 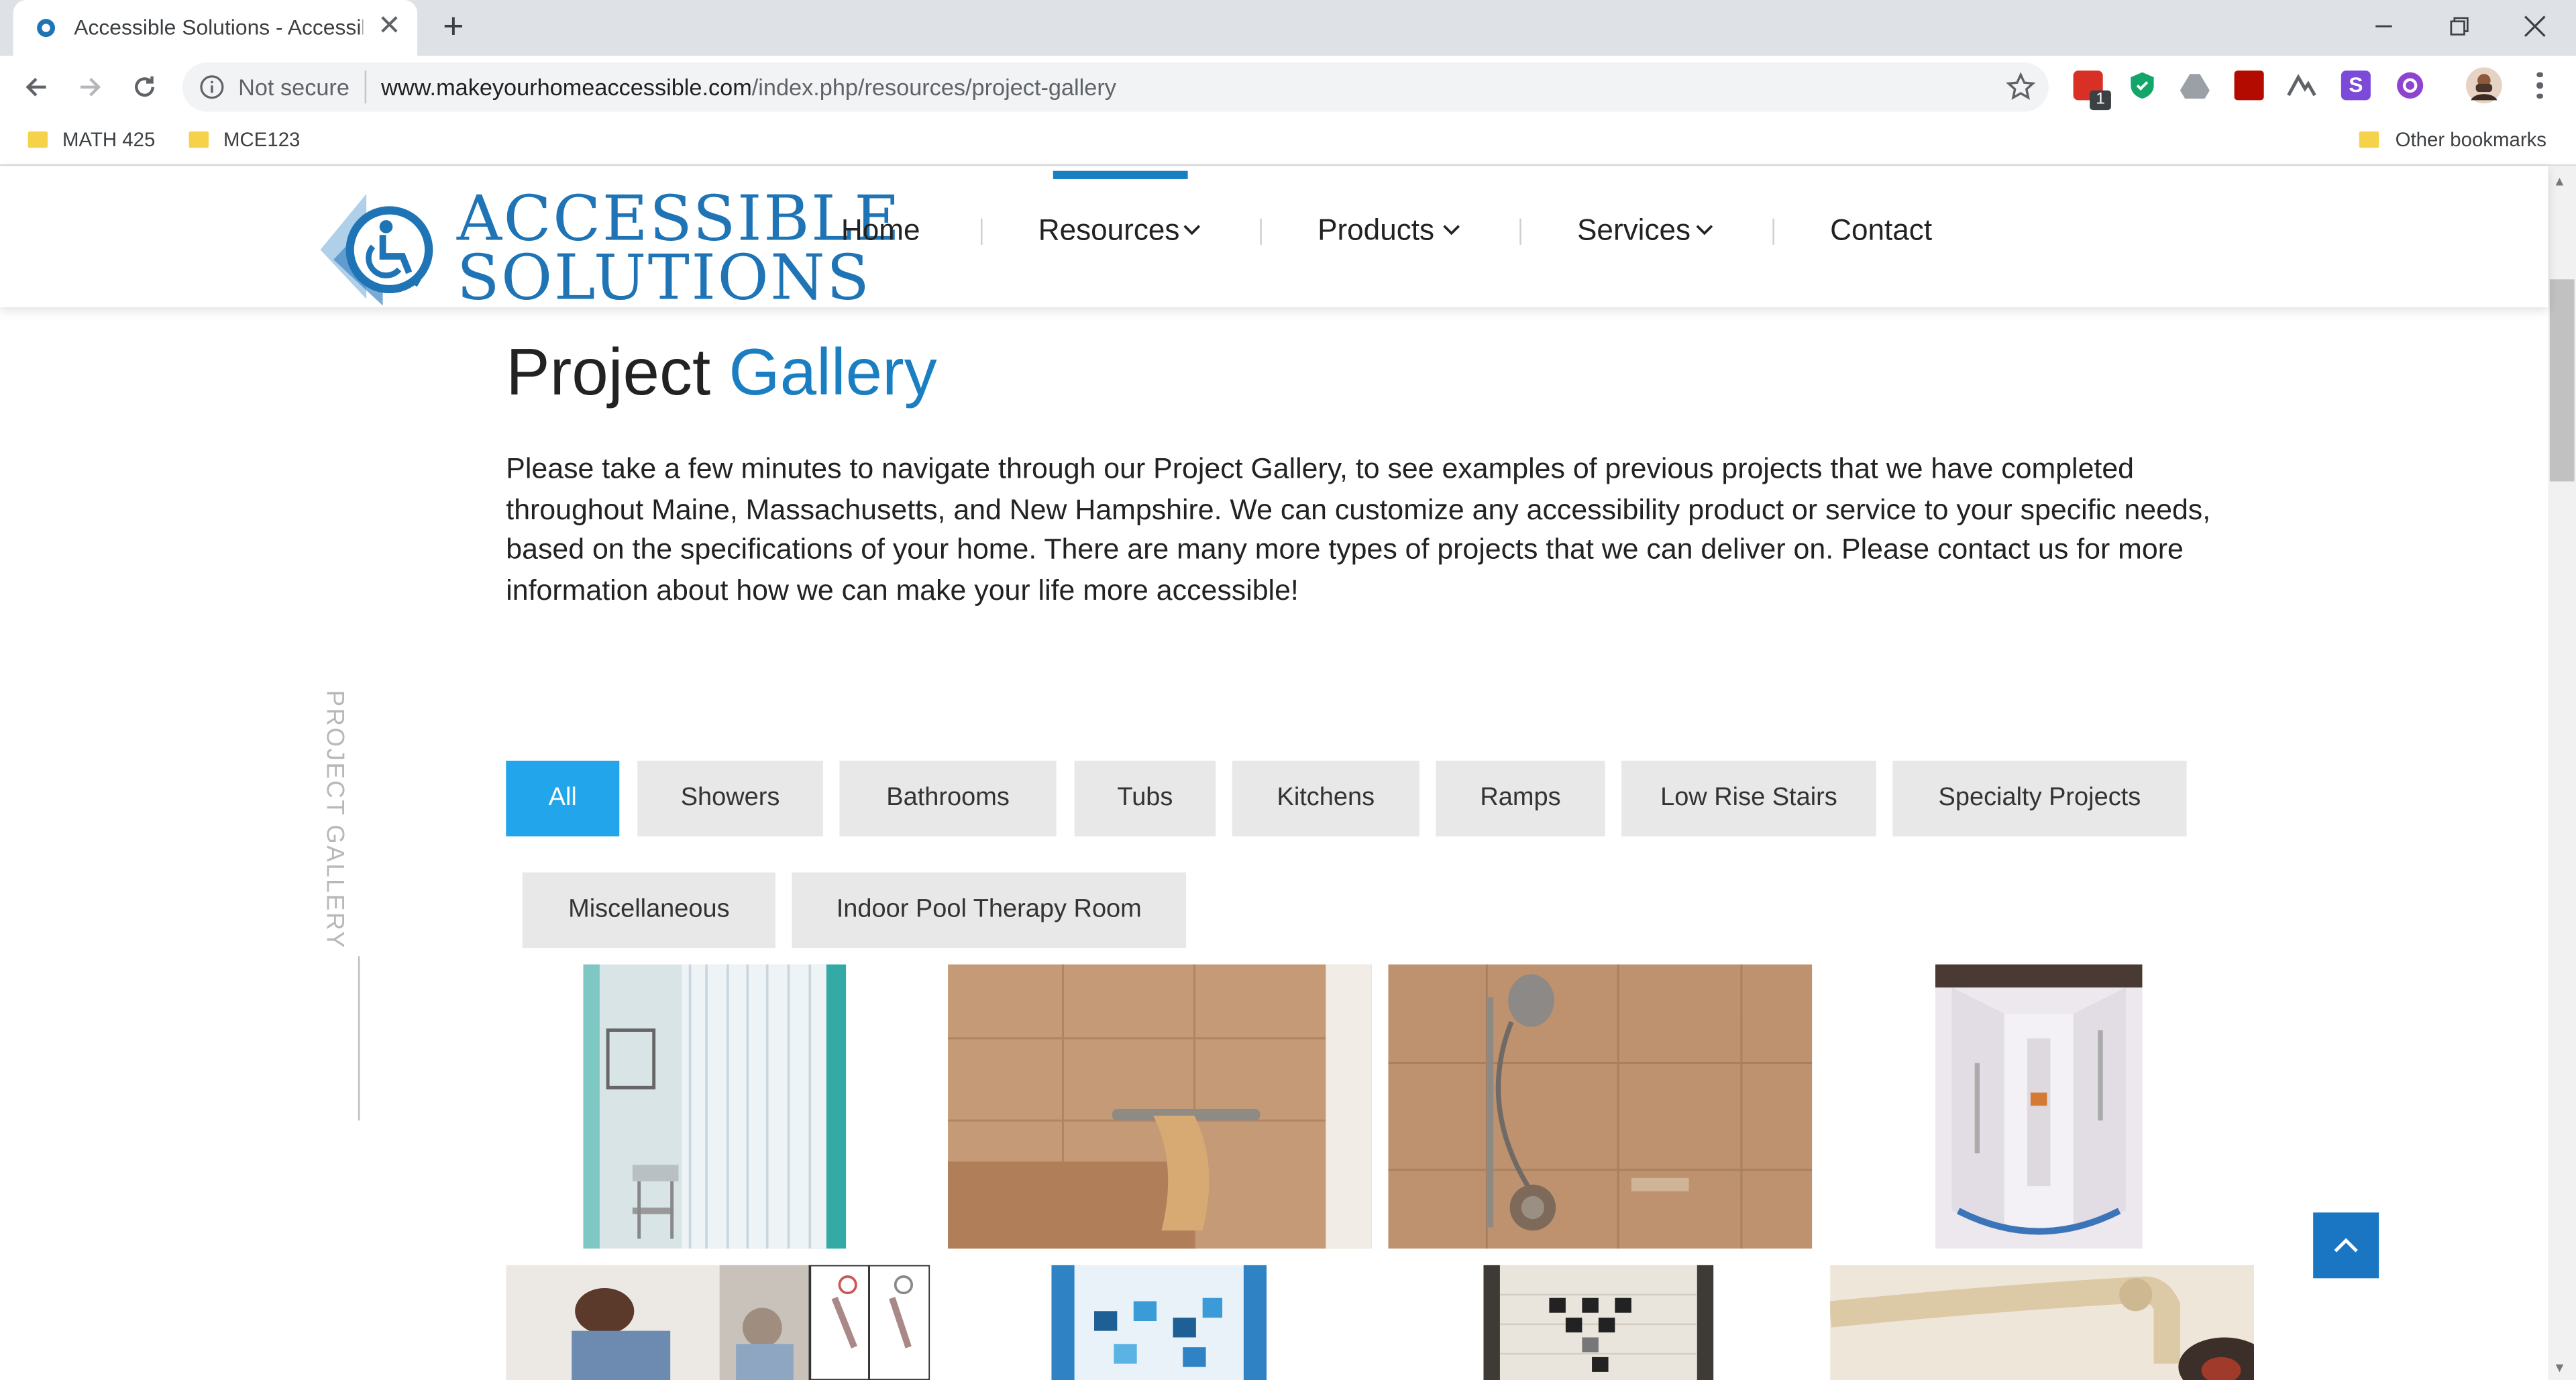 I want to click on reload-icon, so click(x=144, y=86).